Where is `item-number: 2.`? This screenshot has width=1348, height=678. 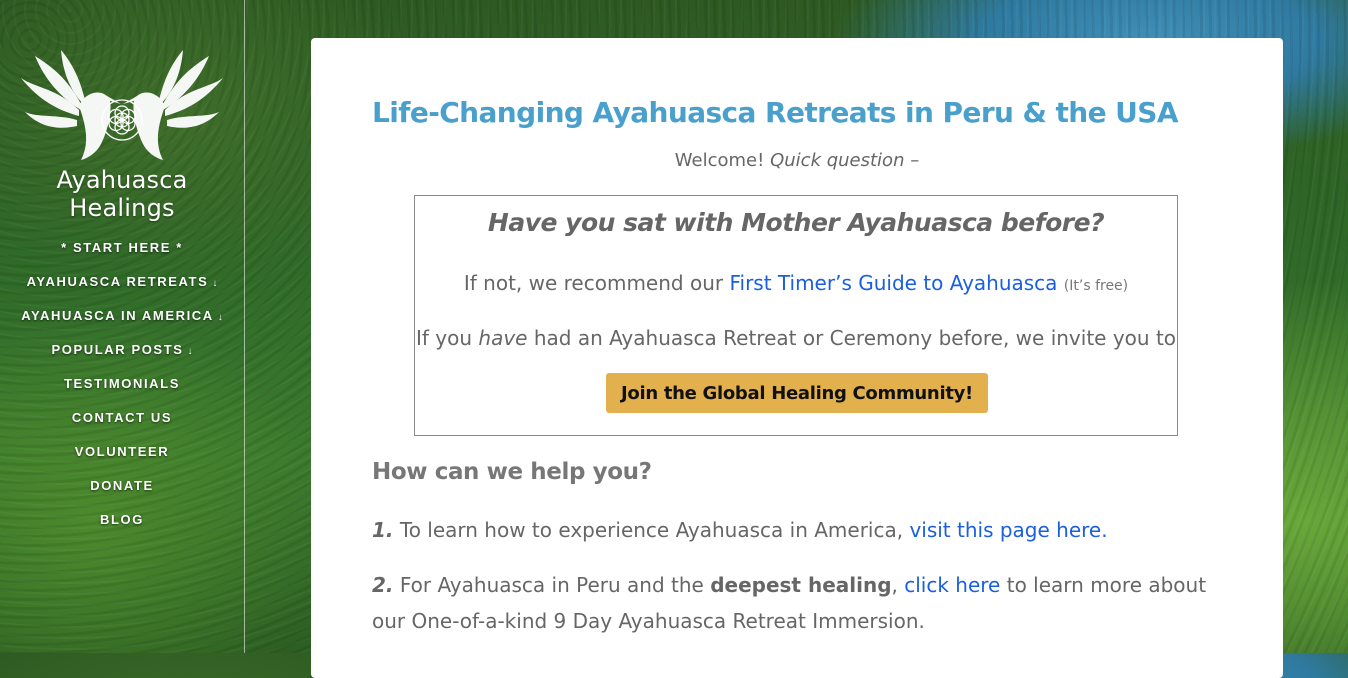
item-number: 2. is located at coordinates (383, 585).